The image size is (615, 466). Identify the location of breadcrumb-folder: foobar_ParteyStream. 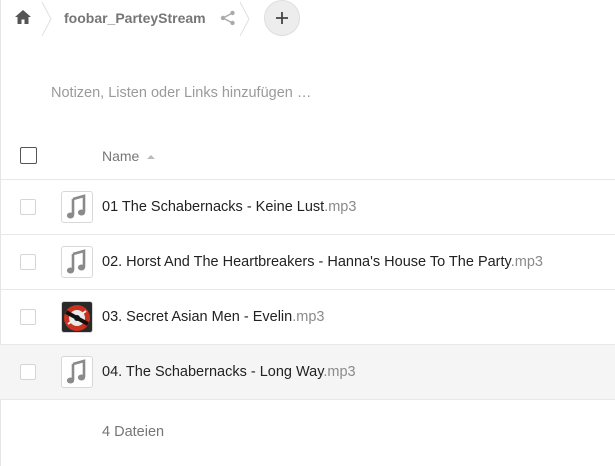
(135, 18).